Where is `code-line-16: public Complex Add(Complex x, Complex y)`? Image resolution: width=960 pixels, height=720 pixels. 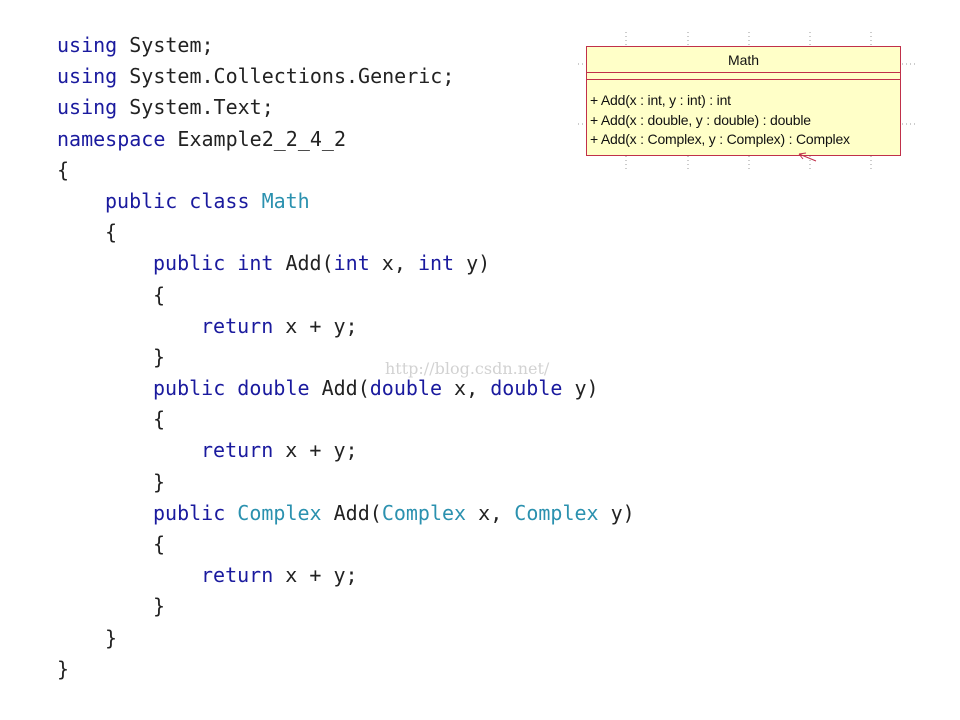 code-line-16: public Complex Add(Complex x, Complex y) is located at coordinates (346, 513).